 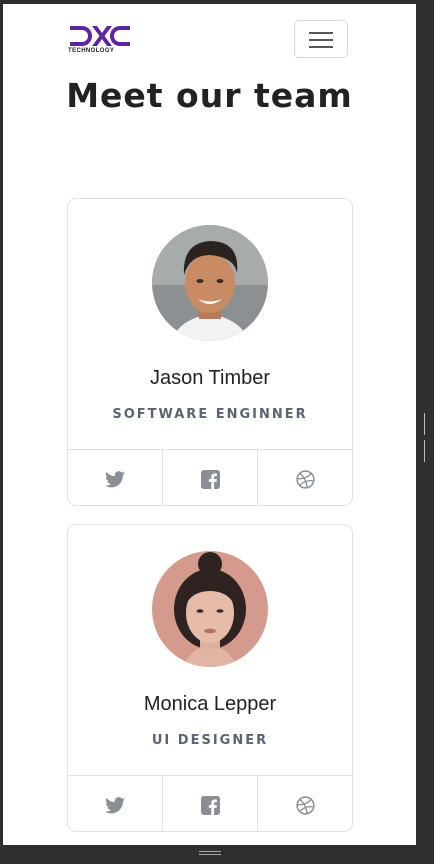 I want to click on member-role: SOFTWARE ENGINNER, so click(x=210, y=414).